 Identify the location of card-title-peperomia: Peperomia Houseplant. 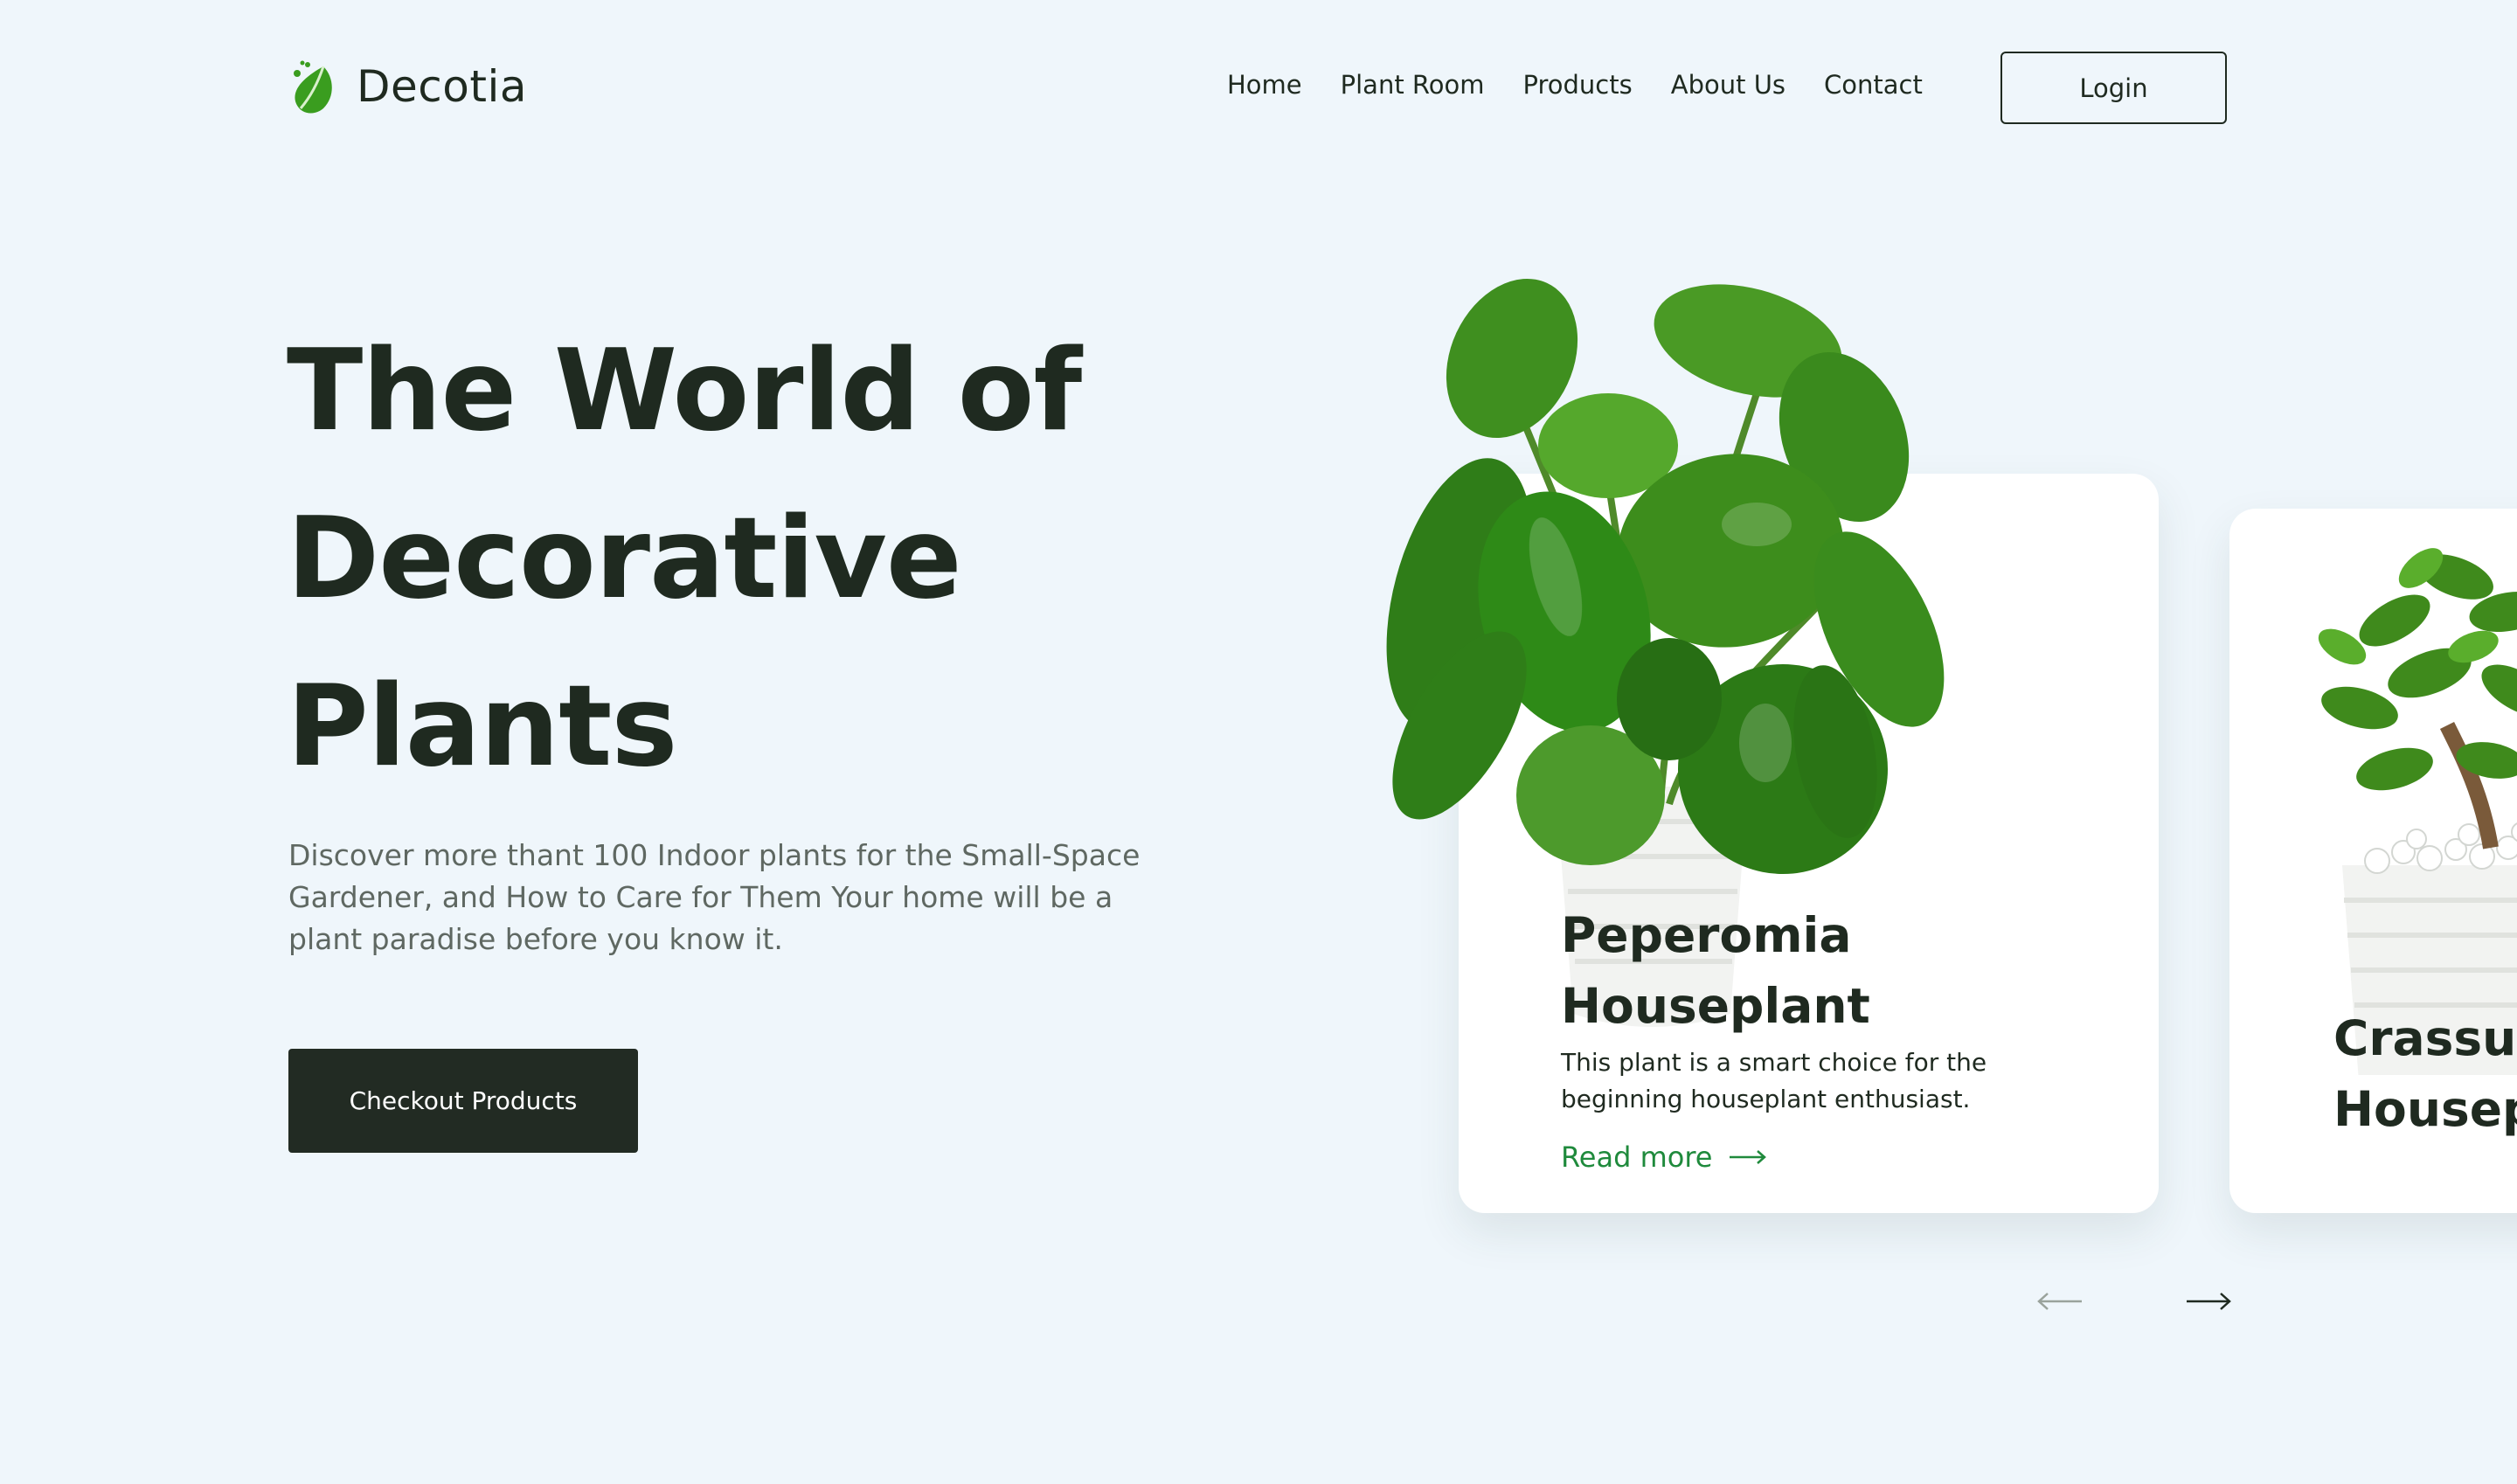
(1823, 971).